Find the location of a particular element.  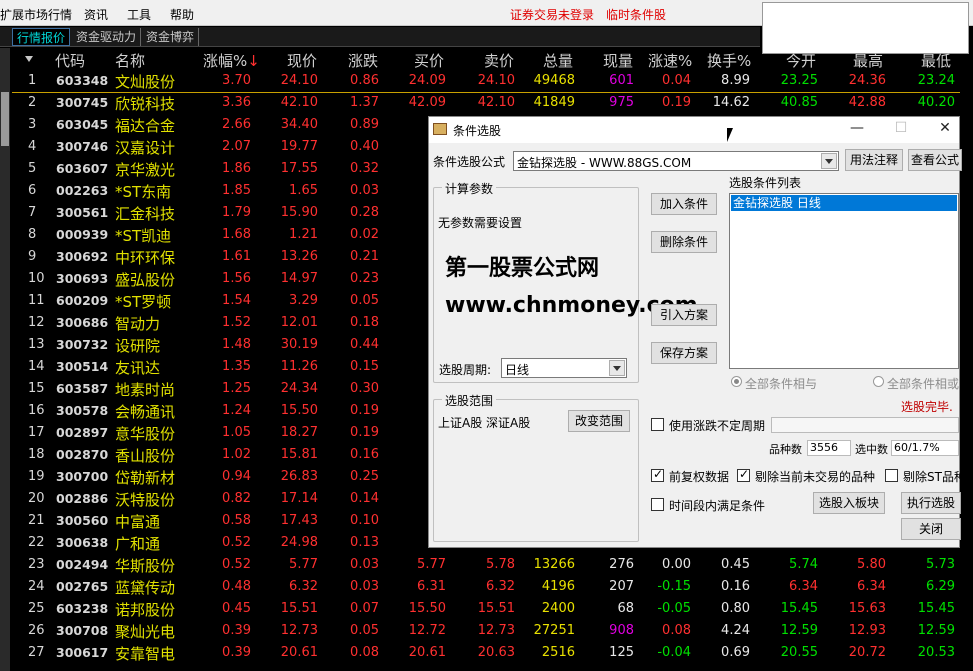

col-change-pct: 涨幅%↓ is located at coordinates (231, 60).